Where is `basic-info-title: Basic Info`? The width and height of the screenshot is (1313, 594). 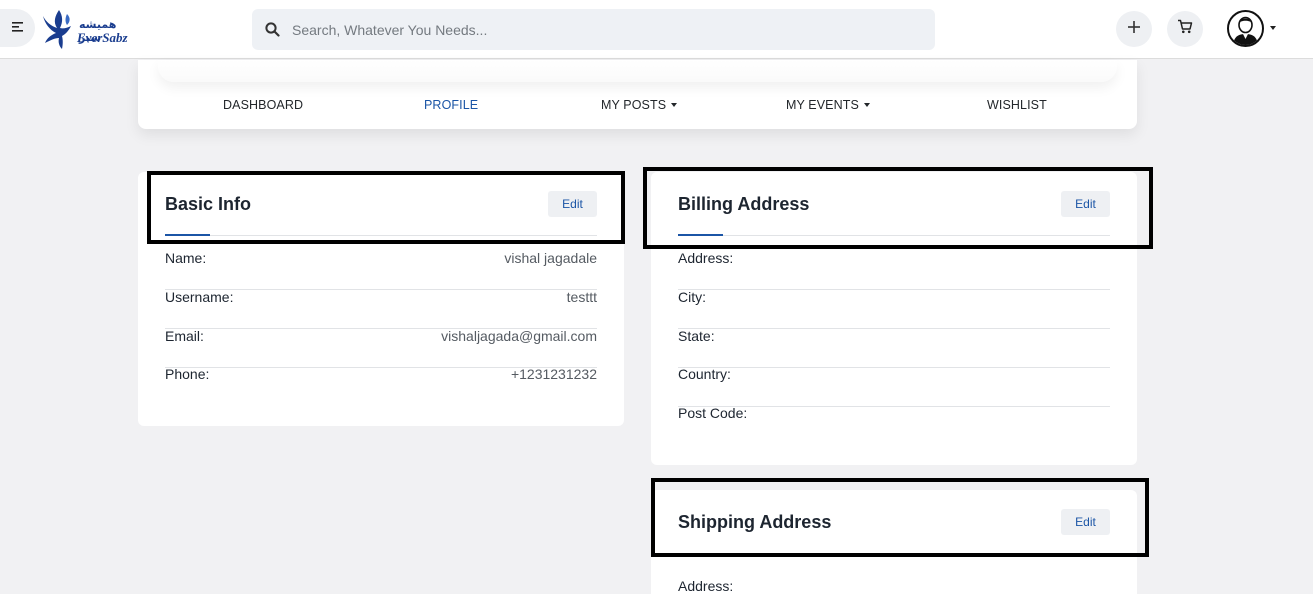 basic-info-title: Basic Info is located at coordinates (208, 204).